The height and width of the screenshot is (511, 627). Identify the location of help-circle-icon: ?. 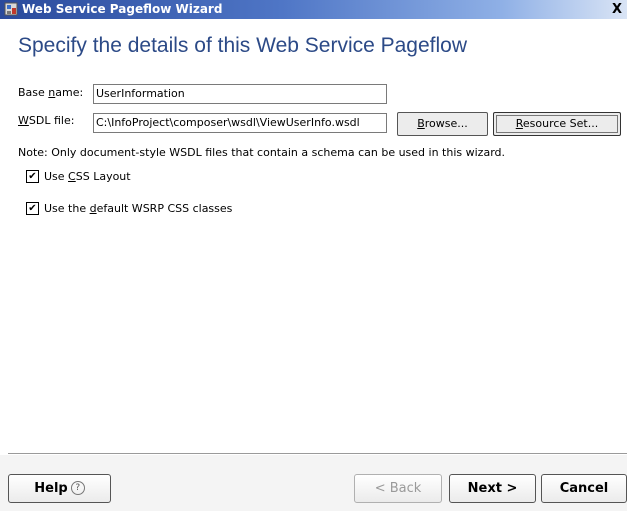
(77, 487).